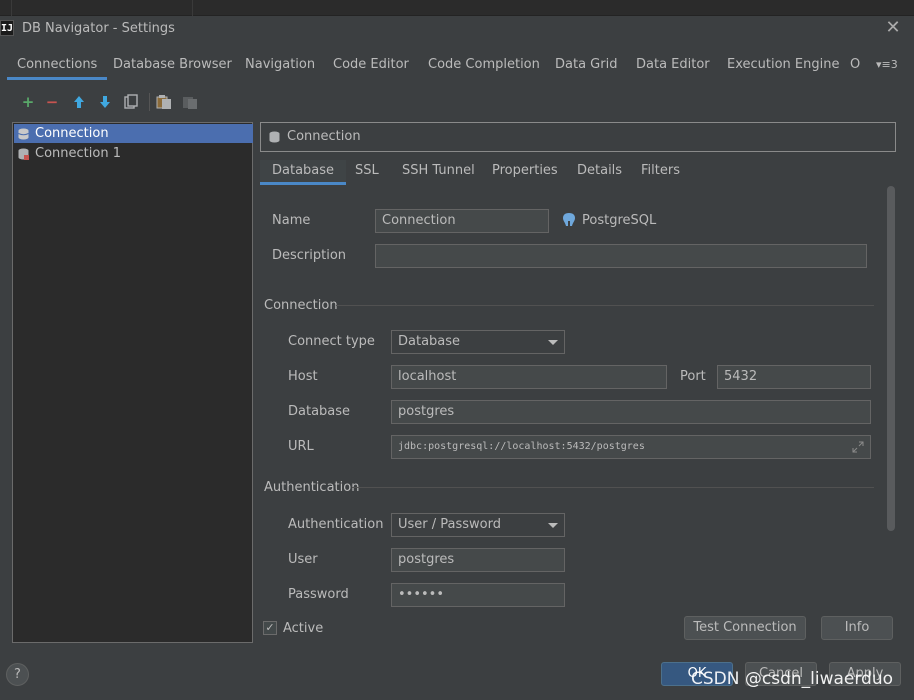 The width and height of the screenshot is (914, 700). I want to click on postgresql-icon, so click(569, 219).